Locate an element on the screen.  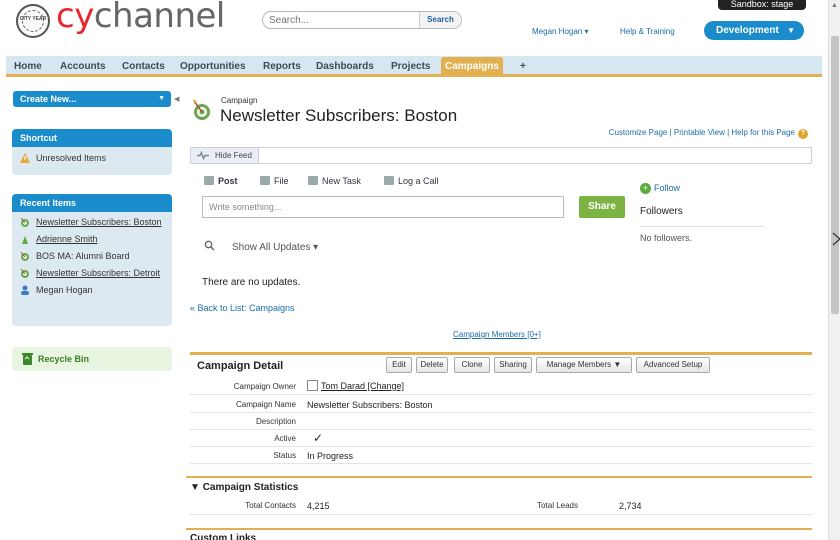
app-label: Development is located at coordinates (747, 30).